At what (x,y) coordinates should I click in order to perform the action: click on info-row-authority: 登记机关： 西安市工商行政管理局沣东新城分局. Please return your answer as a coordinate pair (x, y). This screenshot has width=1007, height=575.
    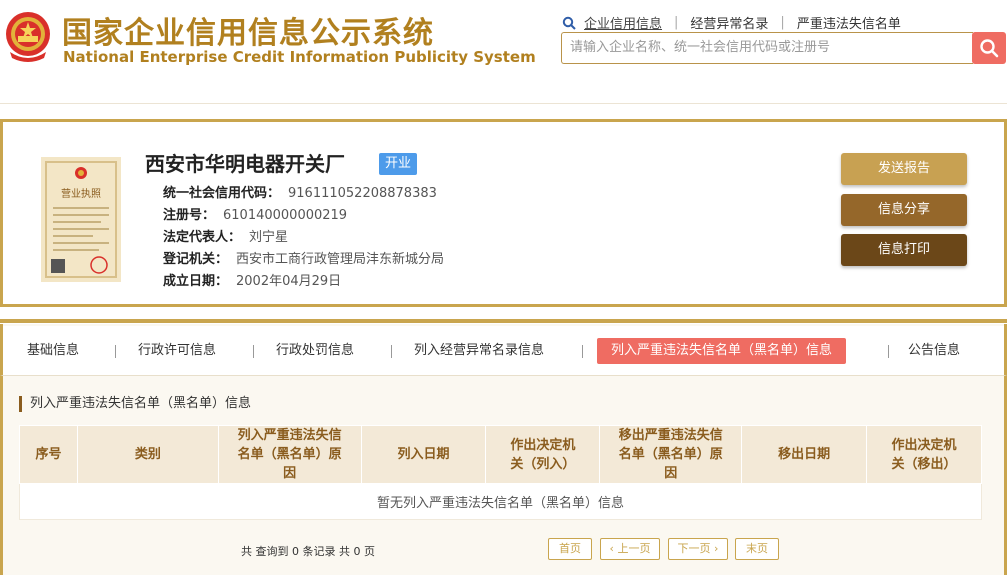
    Looking at the image, I should click on (303, 257).